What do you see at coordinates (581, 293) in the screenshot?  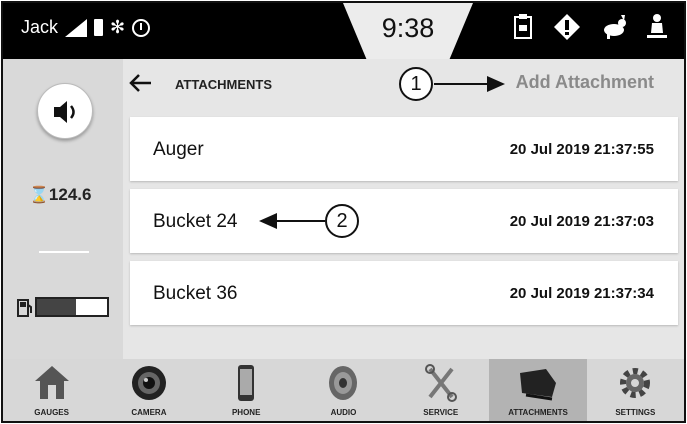 I see `attachment-date: 20 Jul 2019 21:37:34` at bounding box center [581, 293].